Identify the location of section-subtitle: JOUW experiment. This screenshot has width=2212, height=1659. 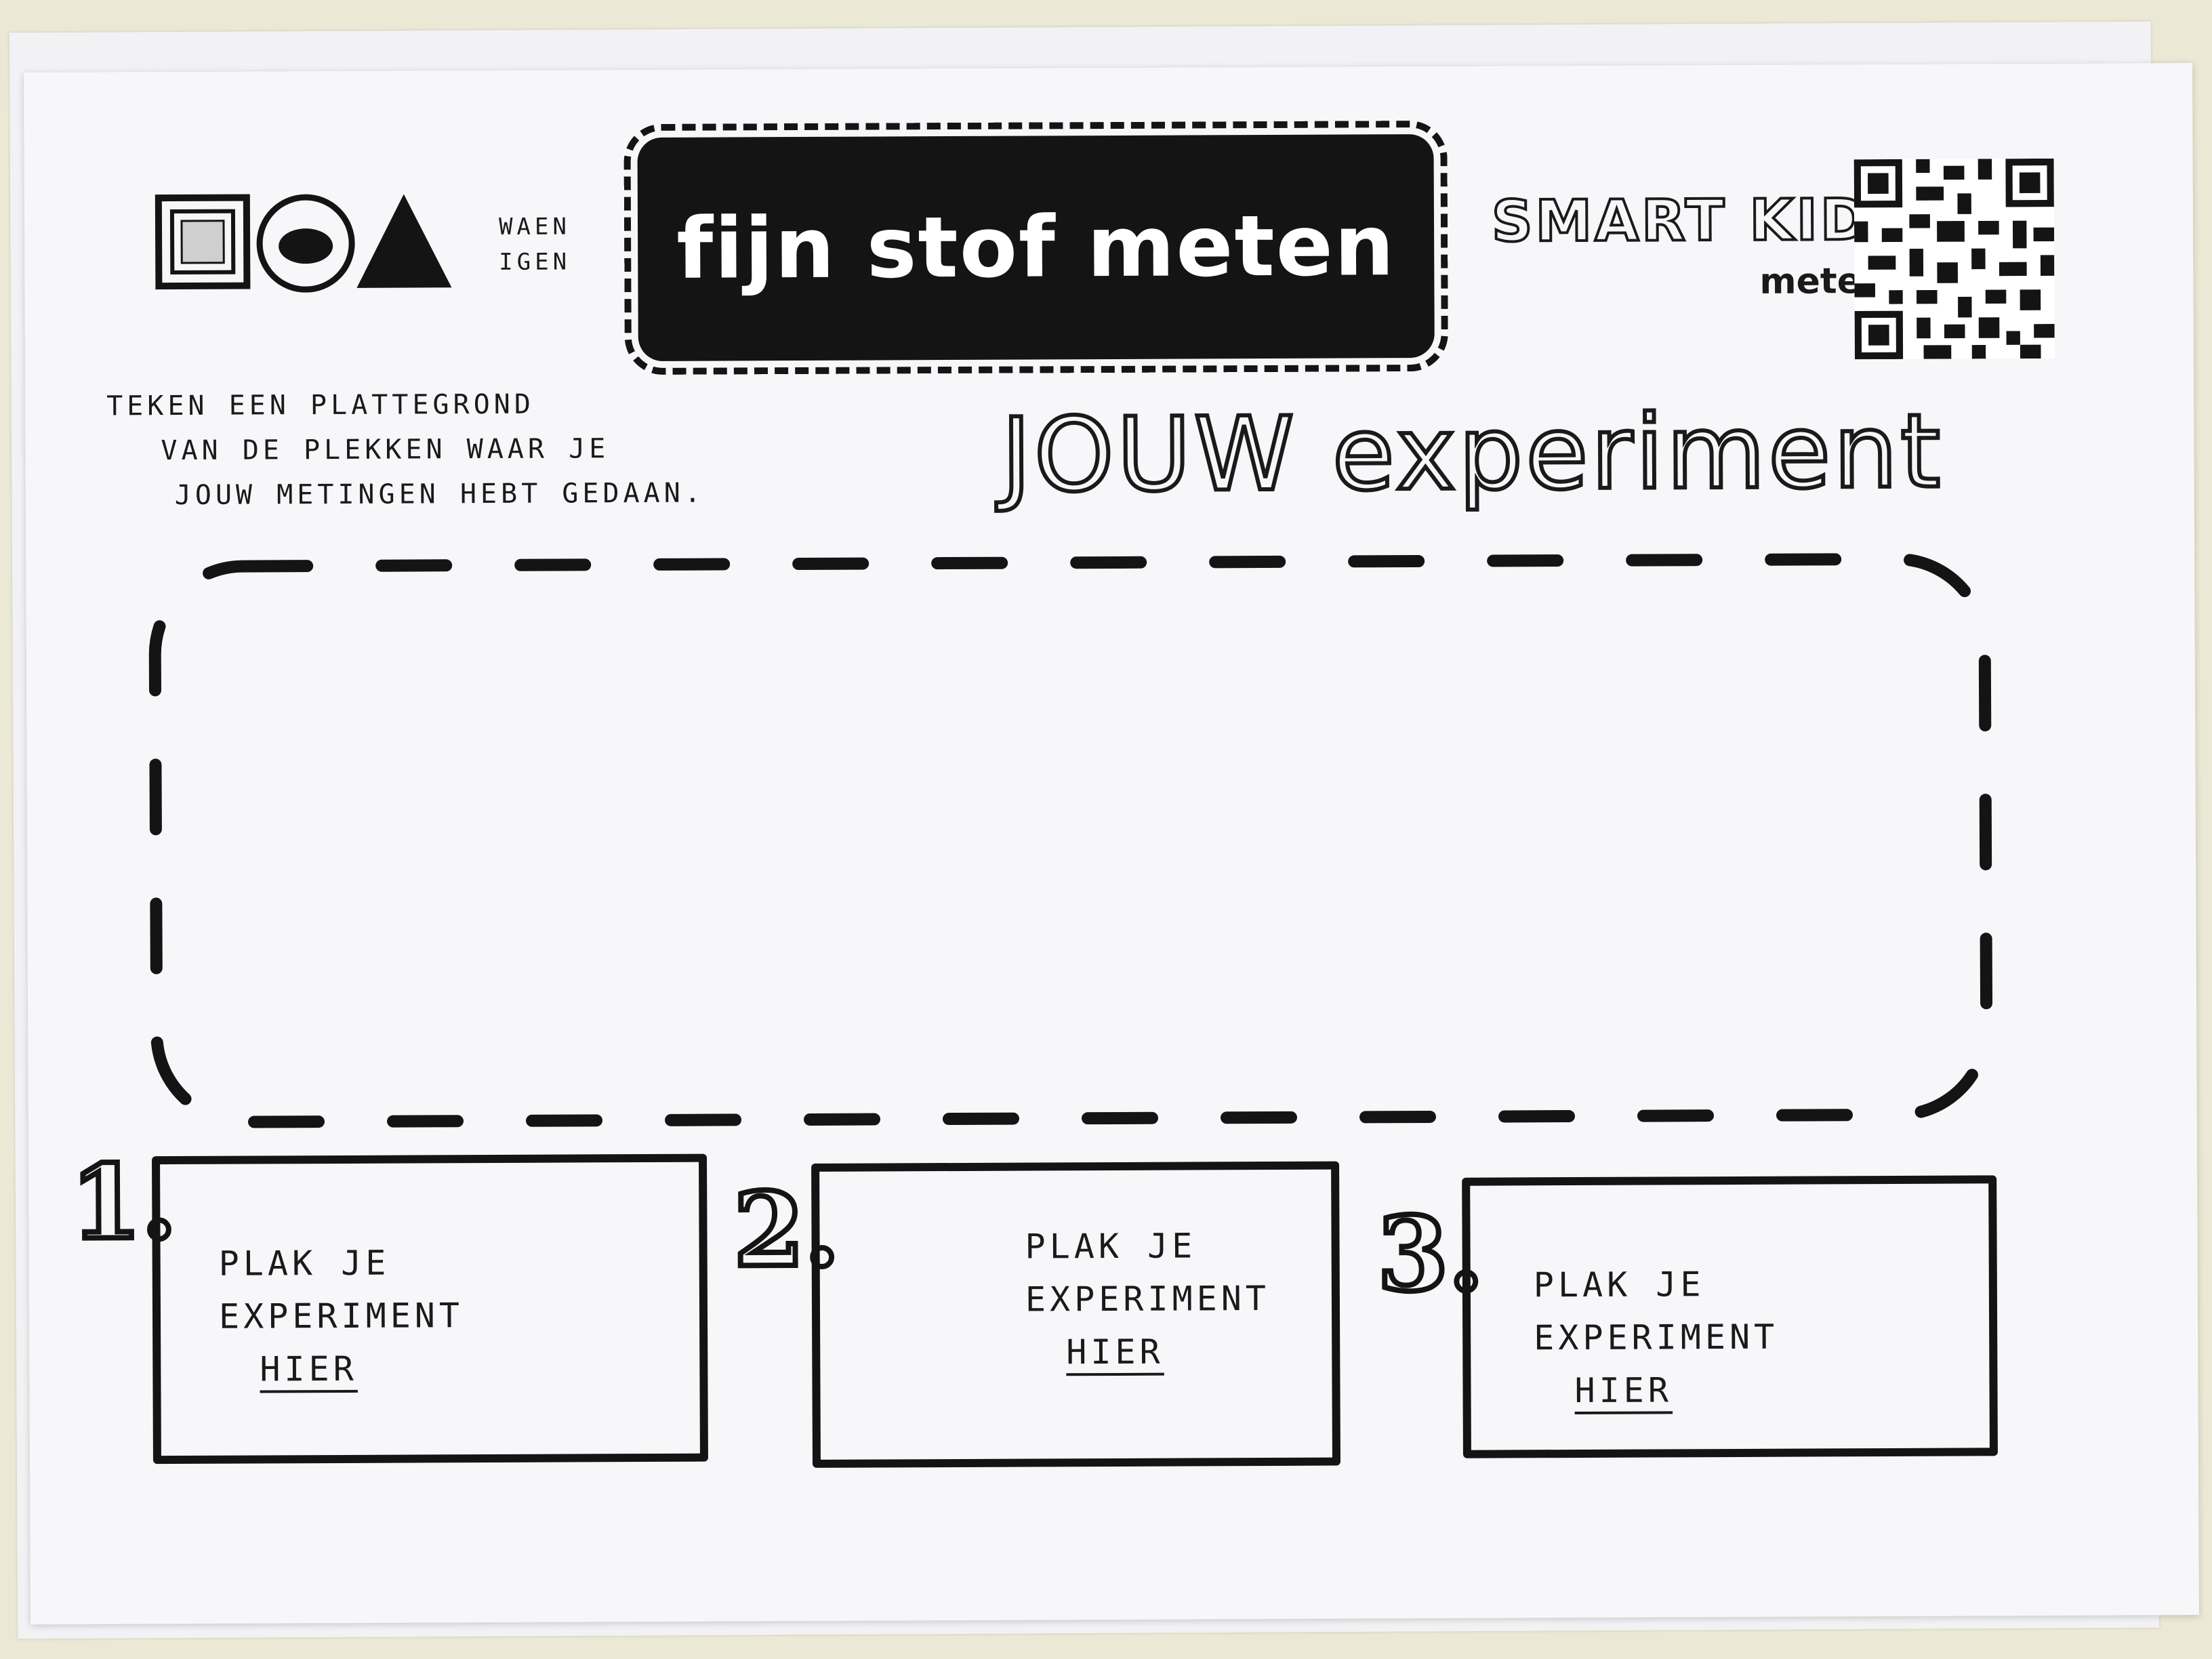
(1472, 454).